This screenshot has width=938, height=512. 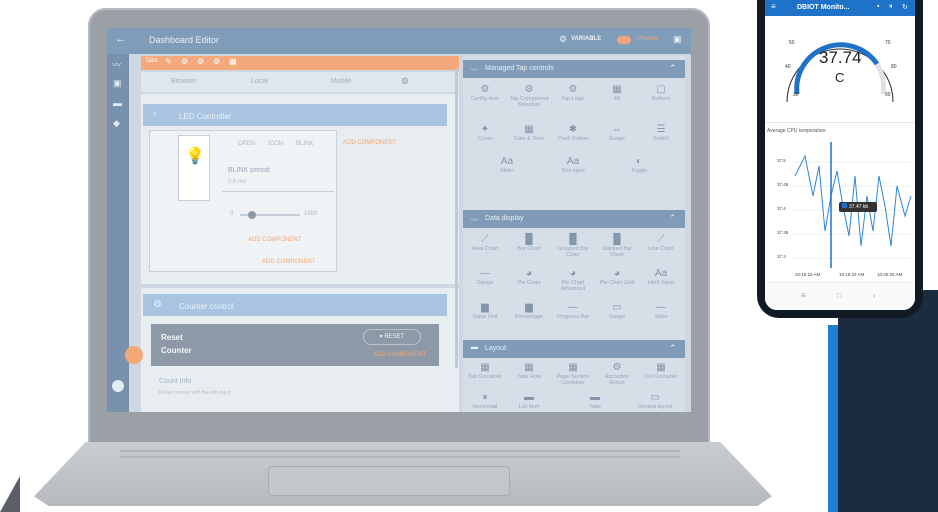 I want to click on component-col-container: ▦ Col Container, so click(x=661, y=371).